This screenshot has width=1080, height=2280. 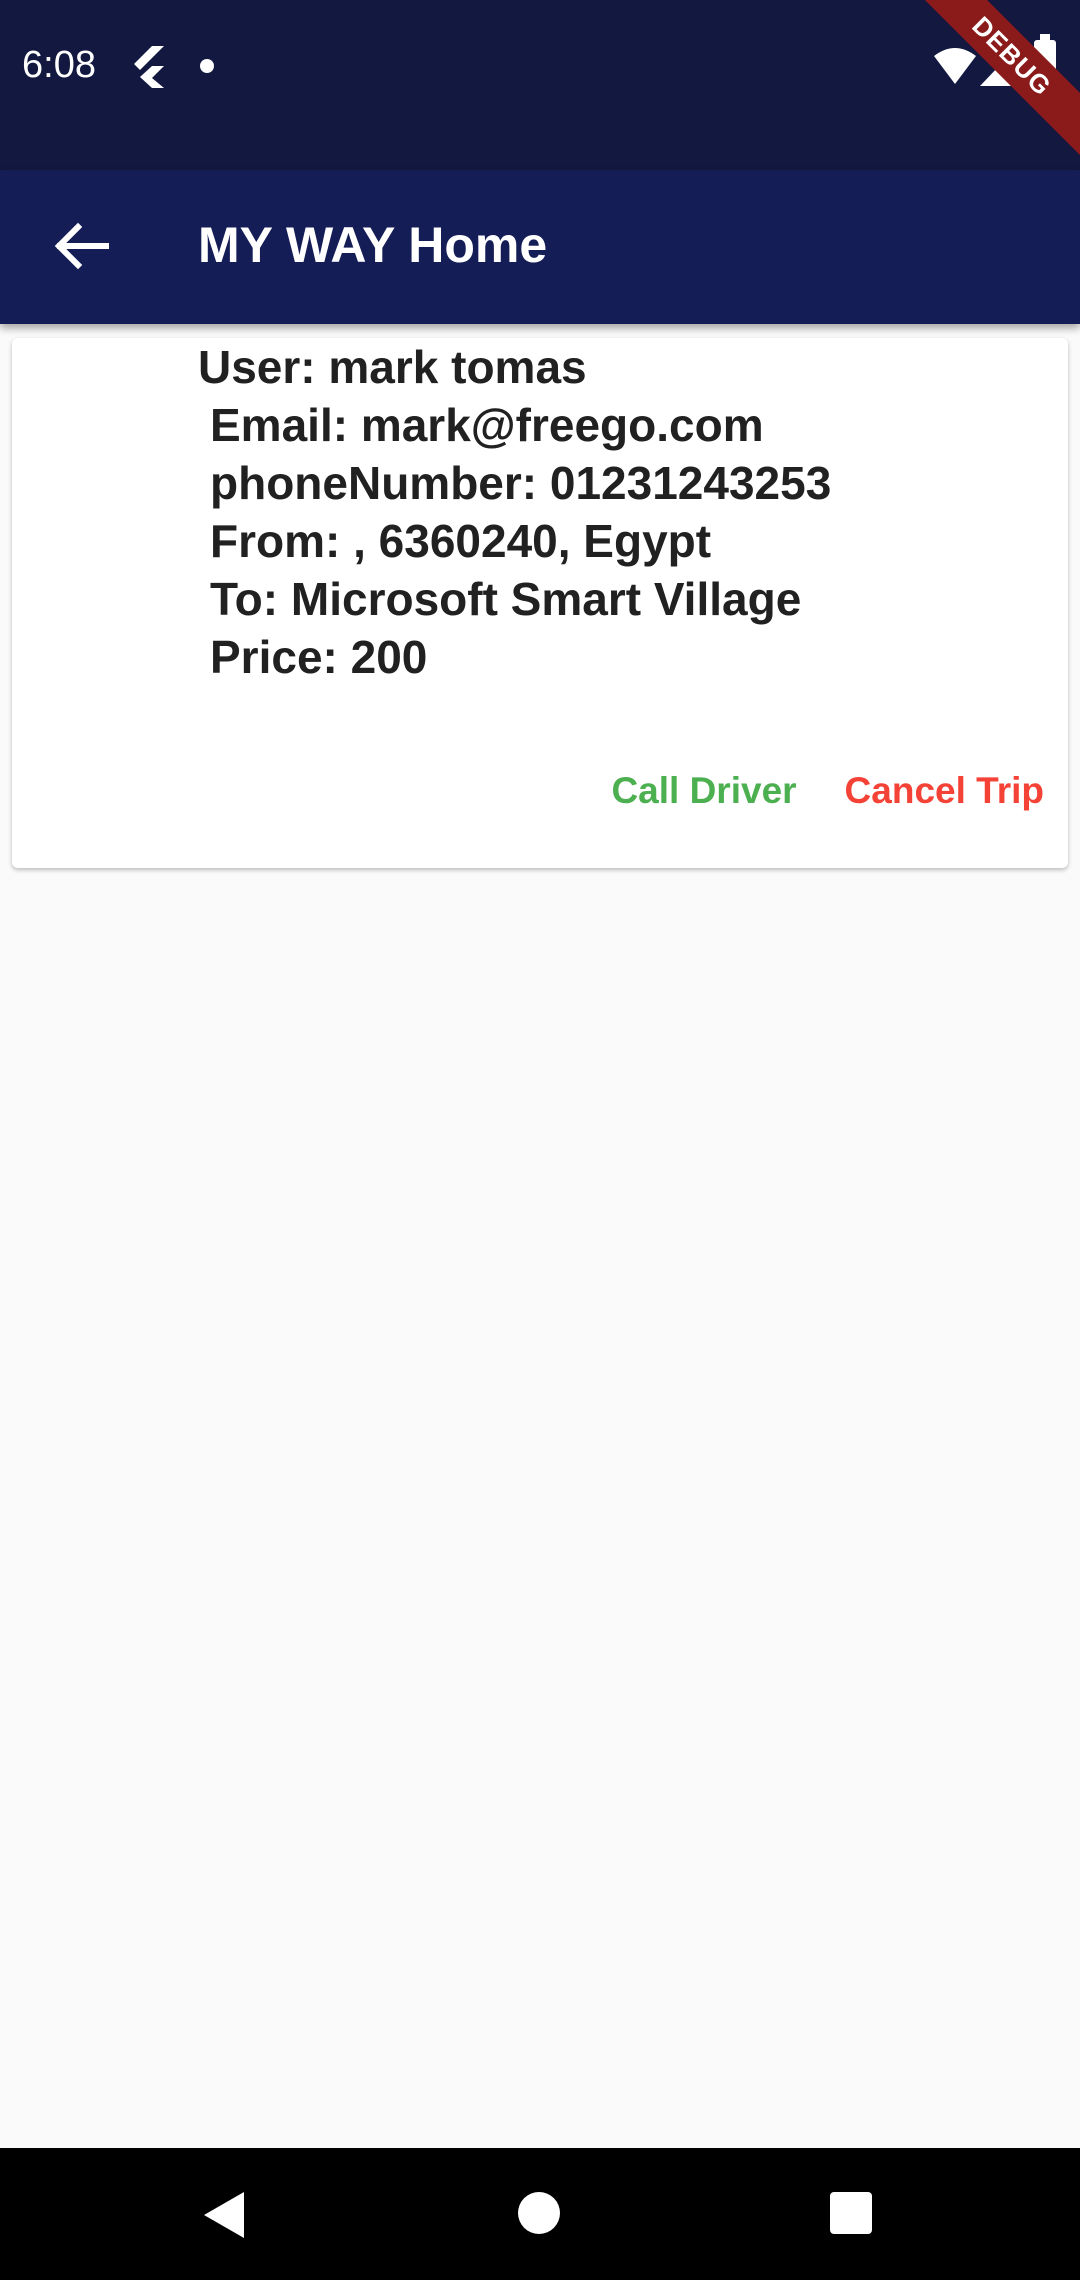 What do you see at coordinates (319, 657) in the screenshot?
I see `trip-price: Price: 200` at bounding box center [319, 657].